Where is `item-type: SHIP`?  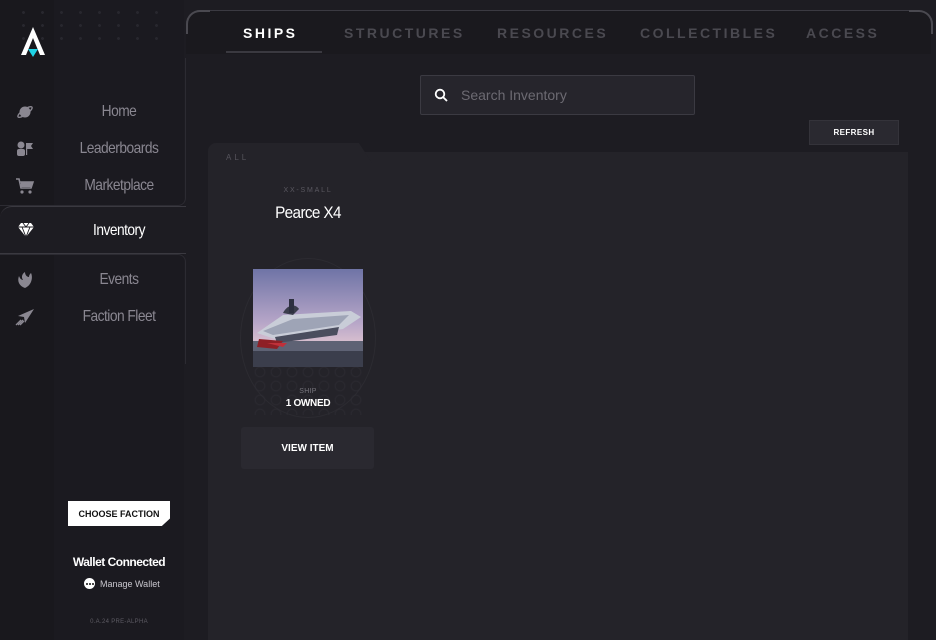
item-type: SHIP is located at coordinates (308, 391).